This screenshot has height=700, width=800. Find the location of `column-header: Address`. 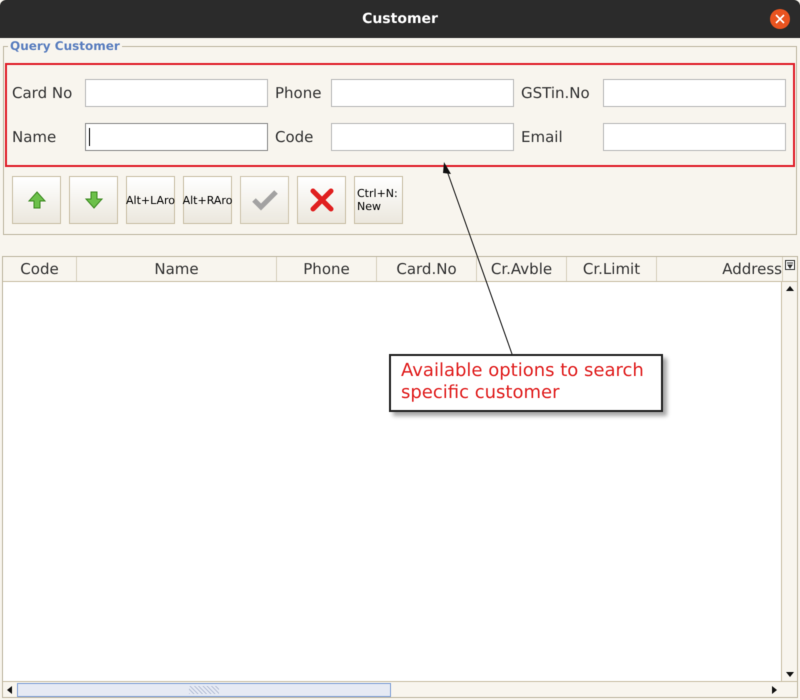

column-header: Address is located at coordinates (720, 269).